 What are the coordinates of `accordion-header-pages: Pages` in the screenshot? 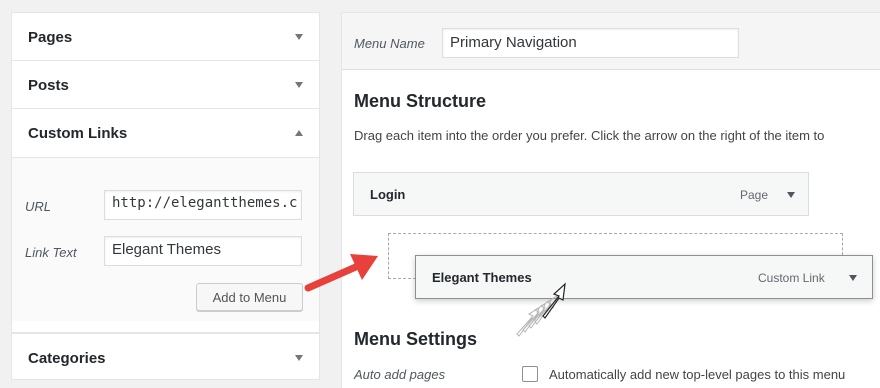 It's located at (165, 37).